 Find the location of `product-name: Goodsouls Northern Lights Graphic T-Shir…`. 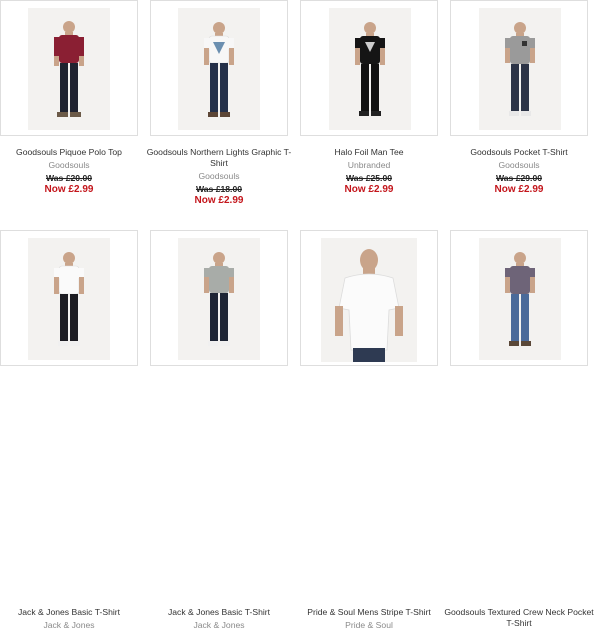

product-name: Goodsouls Northern Lights Graphic T-Shir… is located at coordinates (219, 158).